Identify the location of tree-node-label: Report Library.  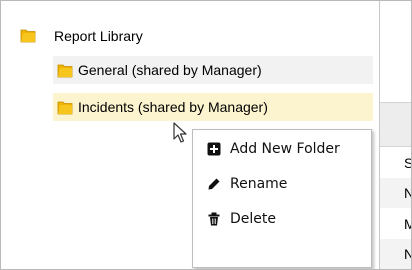
(98, 36).